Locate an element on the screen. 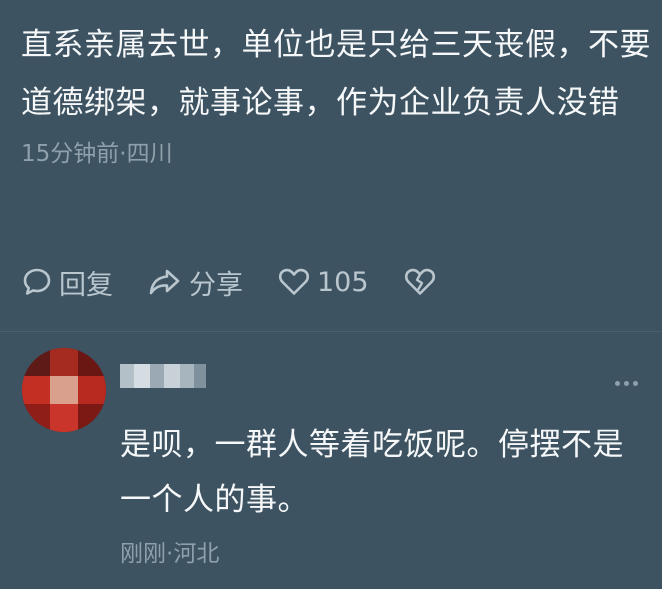 Image resolution: width=662 pixels, height=589 pixels. comment-time: 15分钟前 is located at coordinates (70, 154).